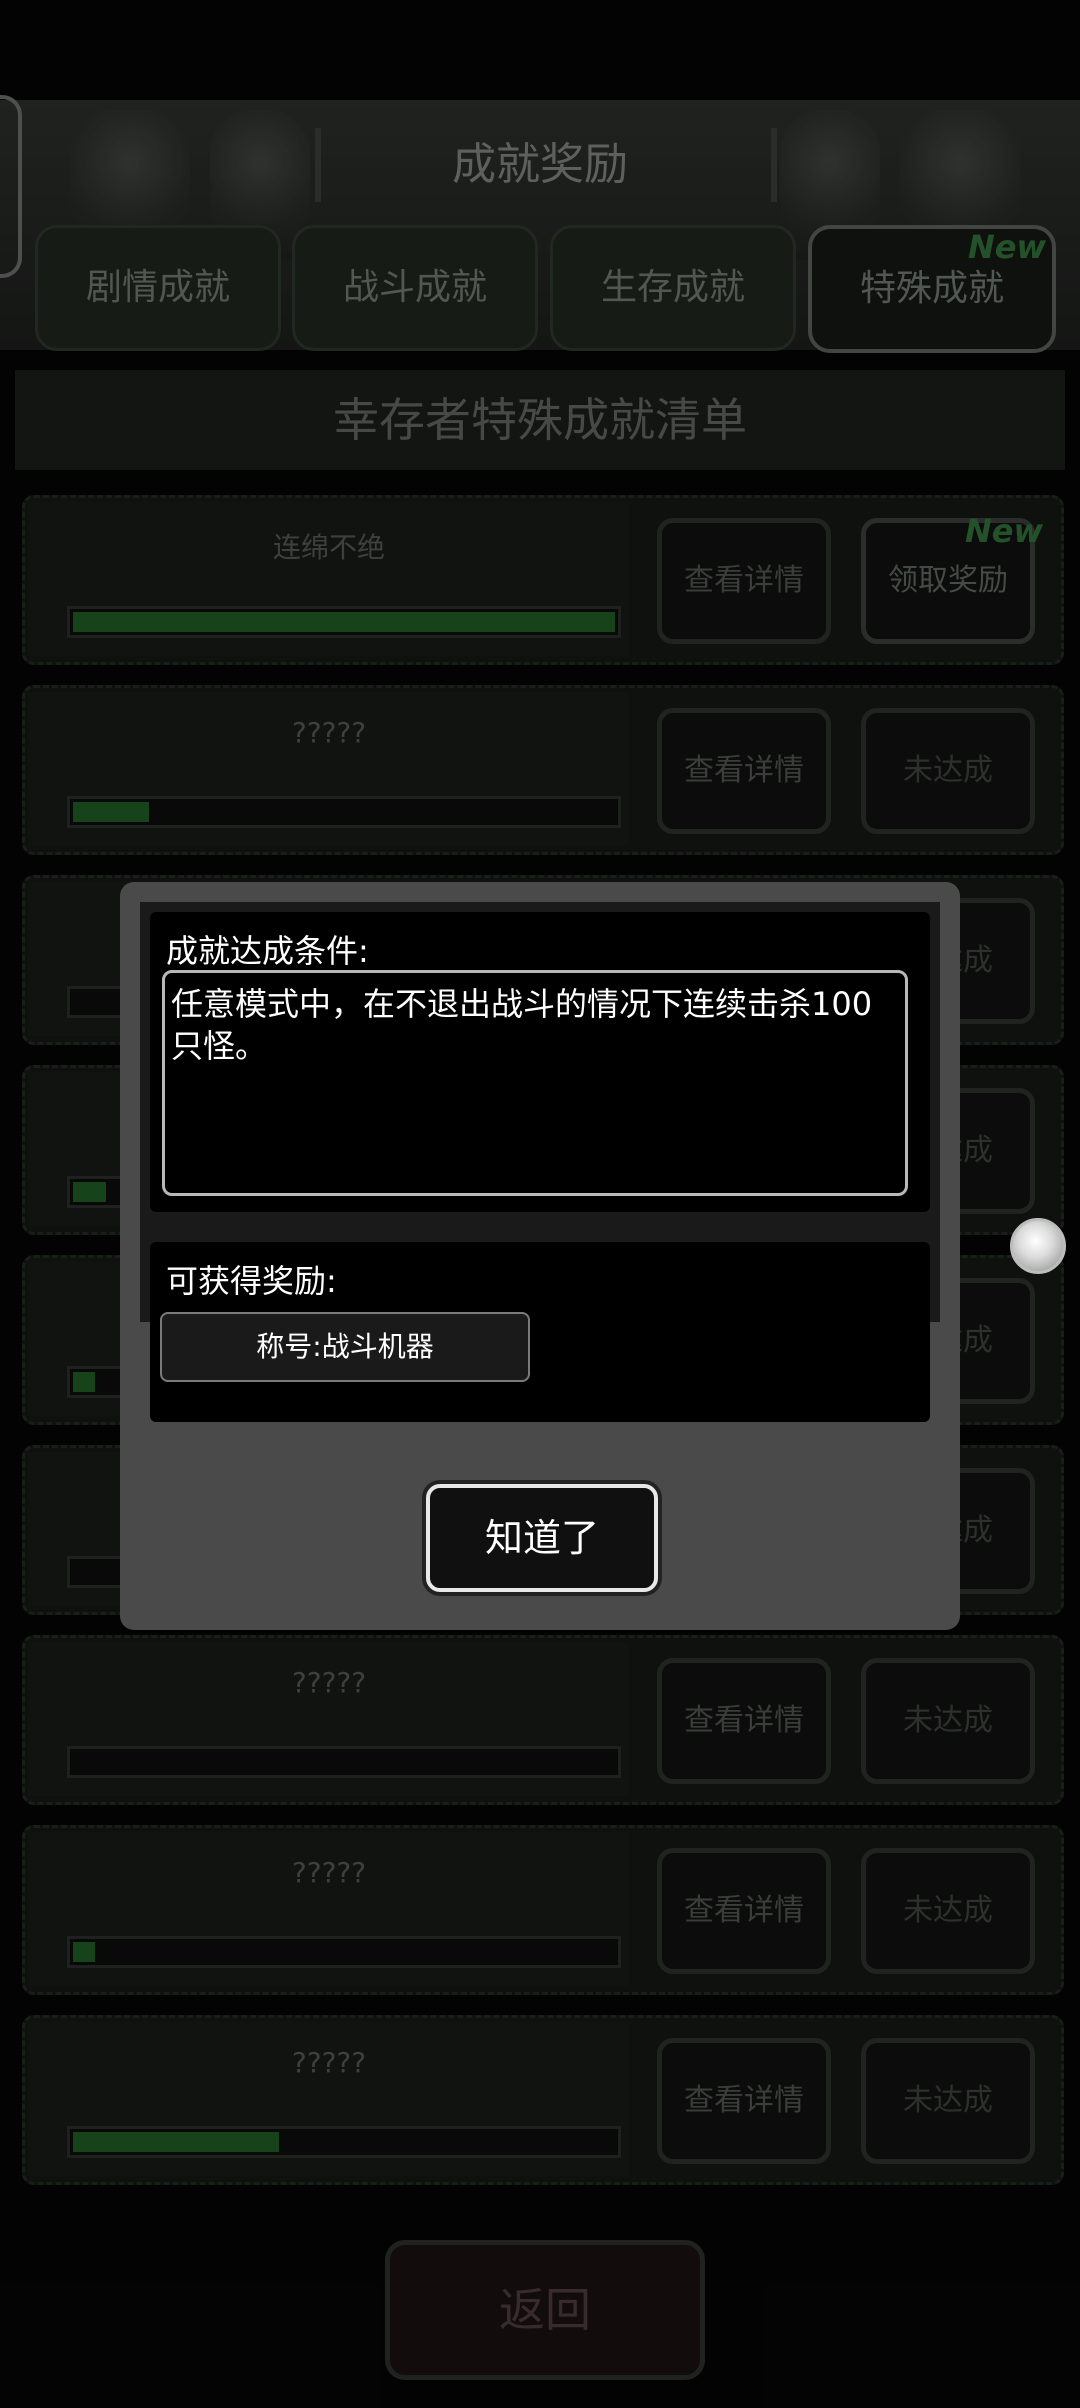 The height and width of the screenshot is (2408, 1080). I want to click on reward-label: 可获得奖励:, so click(251, 1281).